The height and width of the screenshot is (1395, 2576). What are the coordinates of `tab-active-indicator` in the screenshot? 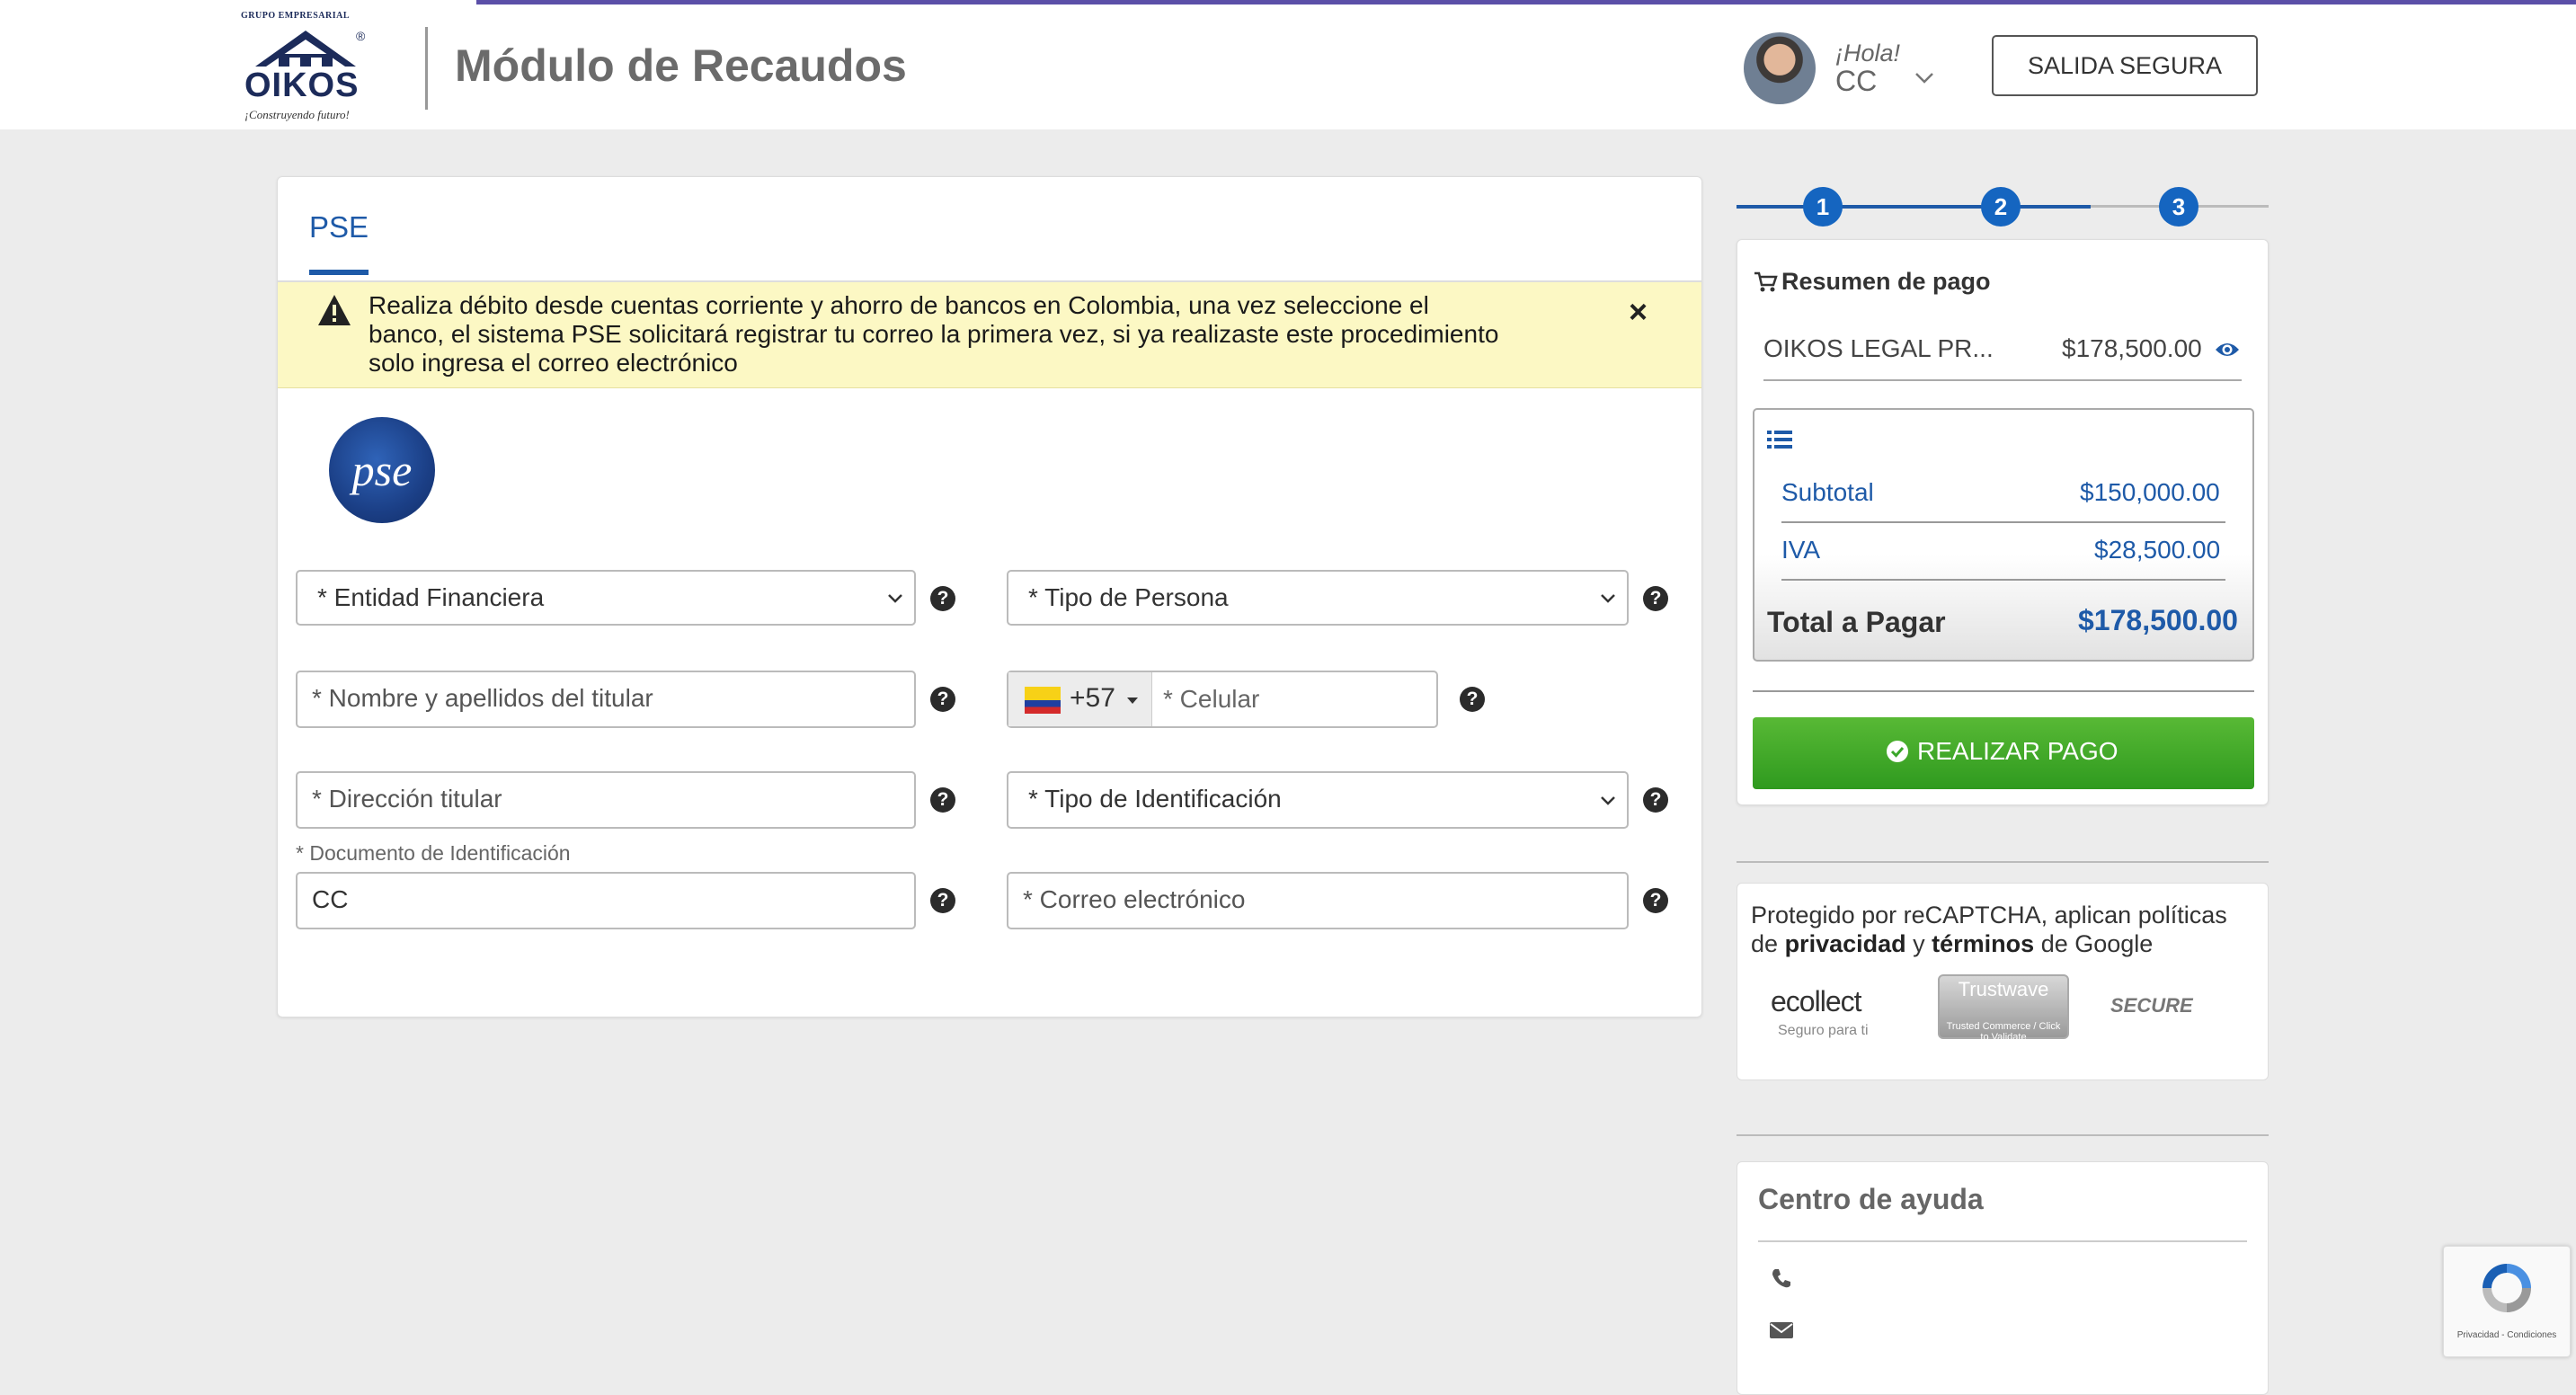 It's located at (339, 272).